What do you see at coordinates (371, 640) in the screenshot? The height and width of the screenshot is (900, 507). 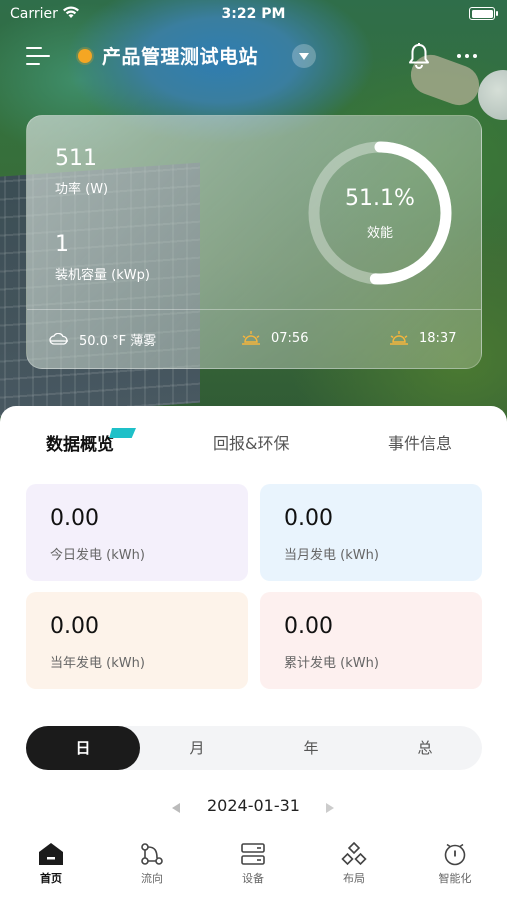 I see `stat-card-total: 0.00 累计发电 (kWh)` at bounding box center [371, 640].